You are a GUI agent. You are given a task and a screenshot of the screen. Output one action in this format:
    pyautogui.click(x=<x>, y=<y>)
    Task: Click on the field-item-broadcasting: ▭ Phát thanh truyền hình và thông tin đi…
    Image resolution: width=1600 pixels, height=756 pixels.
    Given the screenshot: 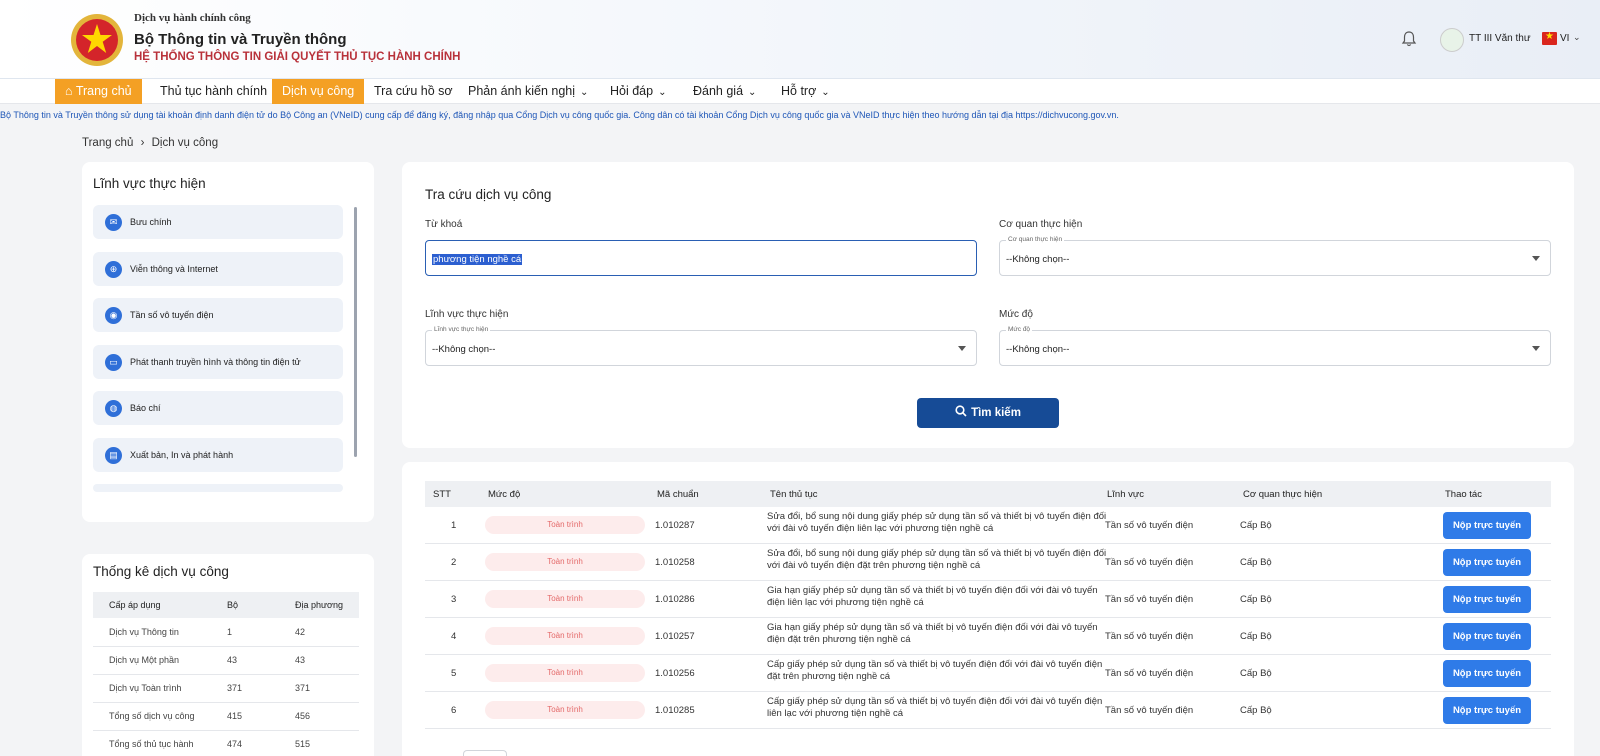 What is the action you would take?
    pyautogui.click(x=218, y=362)
    